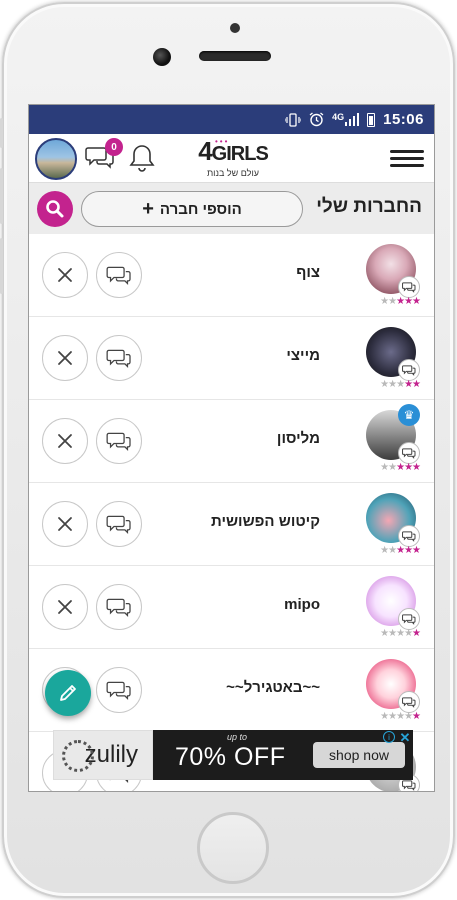  What do you see at coordinates (359, 755) in the screenshot?
I see `ad-shop-now-button: shop now` at bounding box center [359, 755].